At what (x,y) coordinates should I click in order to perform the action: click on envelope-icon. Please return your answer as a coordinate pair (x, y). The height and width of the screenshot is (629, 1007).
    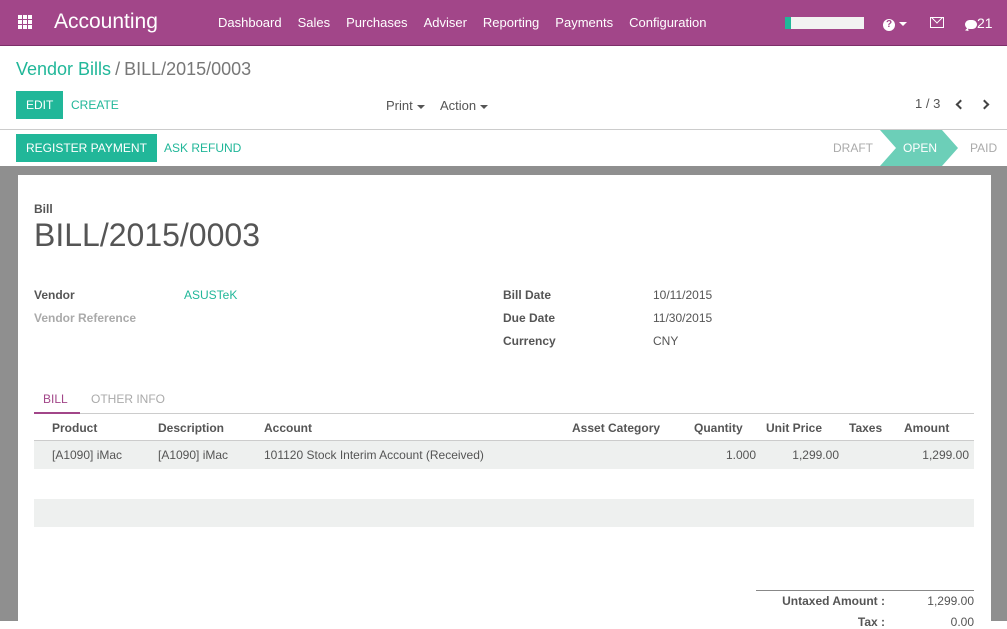
    Looking at the image, I should click on (937, 22).